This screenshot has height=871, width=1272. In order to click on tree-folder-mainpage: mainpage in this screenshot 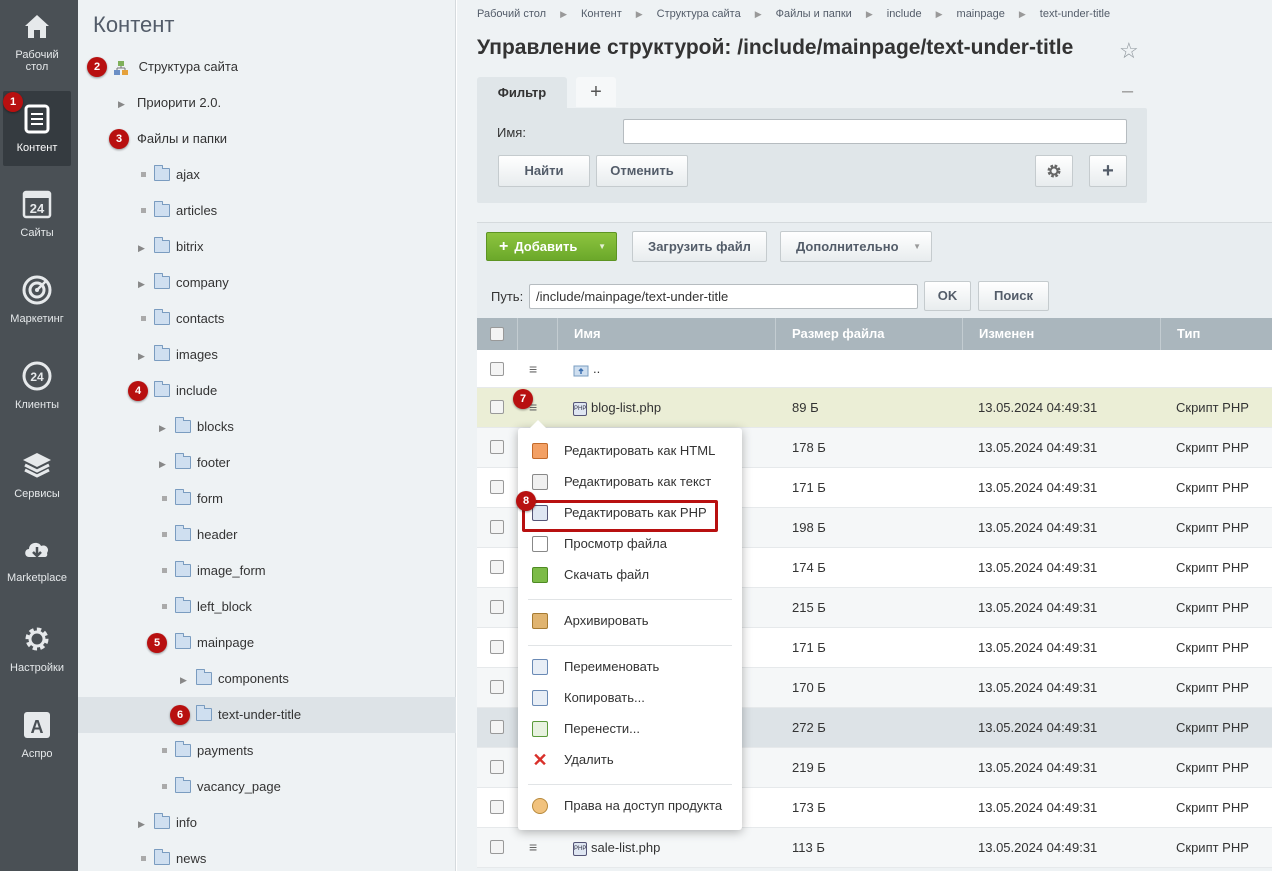, I will do `click(212, 643)`.